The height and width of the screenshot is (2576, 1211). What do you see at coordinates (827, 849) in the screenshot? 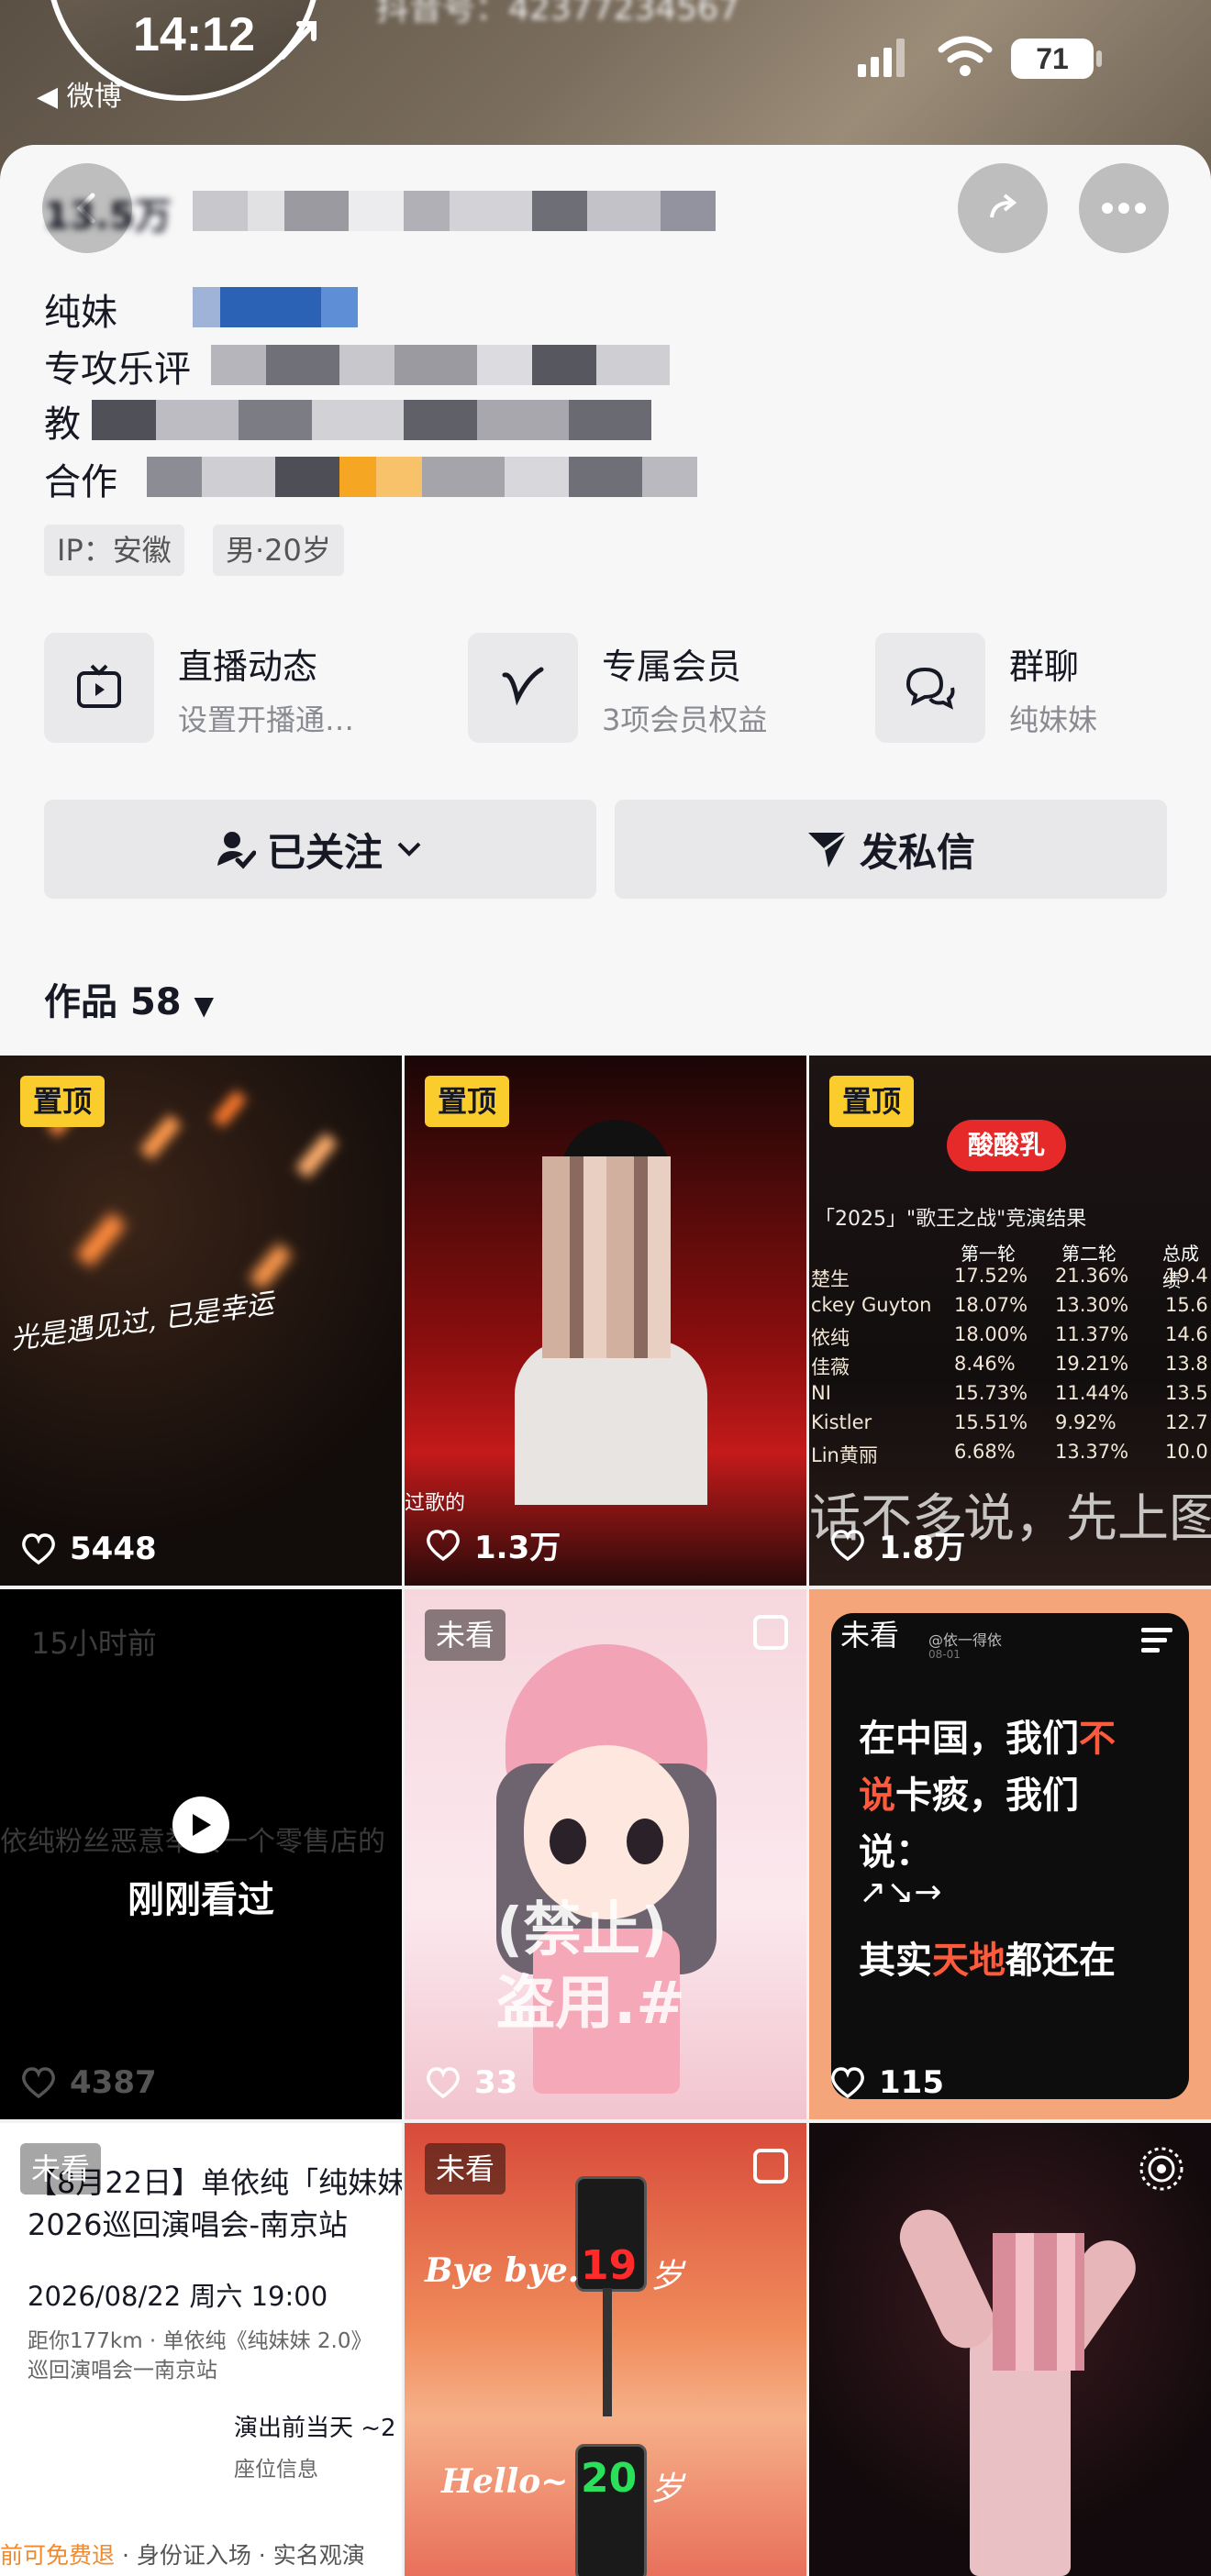
I see `paper-plane-icon` at bounding box center [827, 849].